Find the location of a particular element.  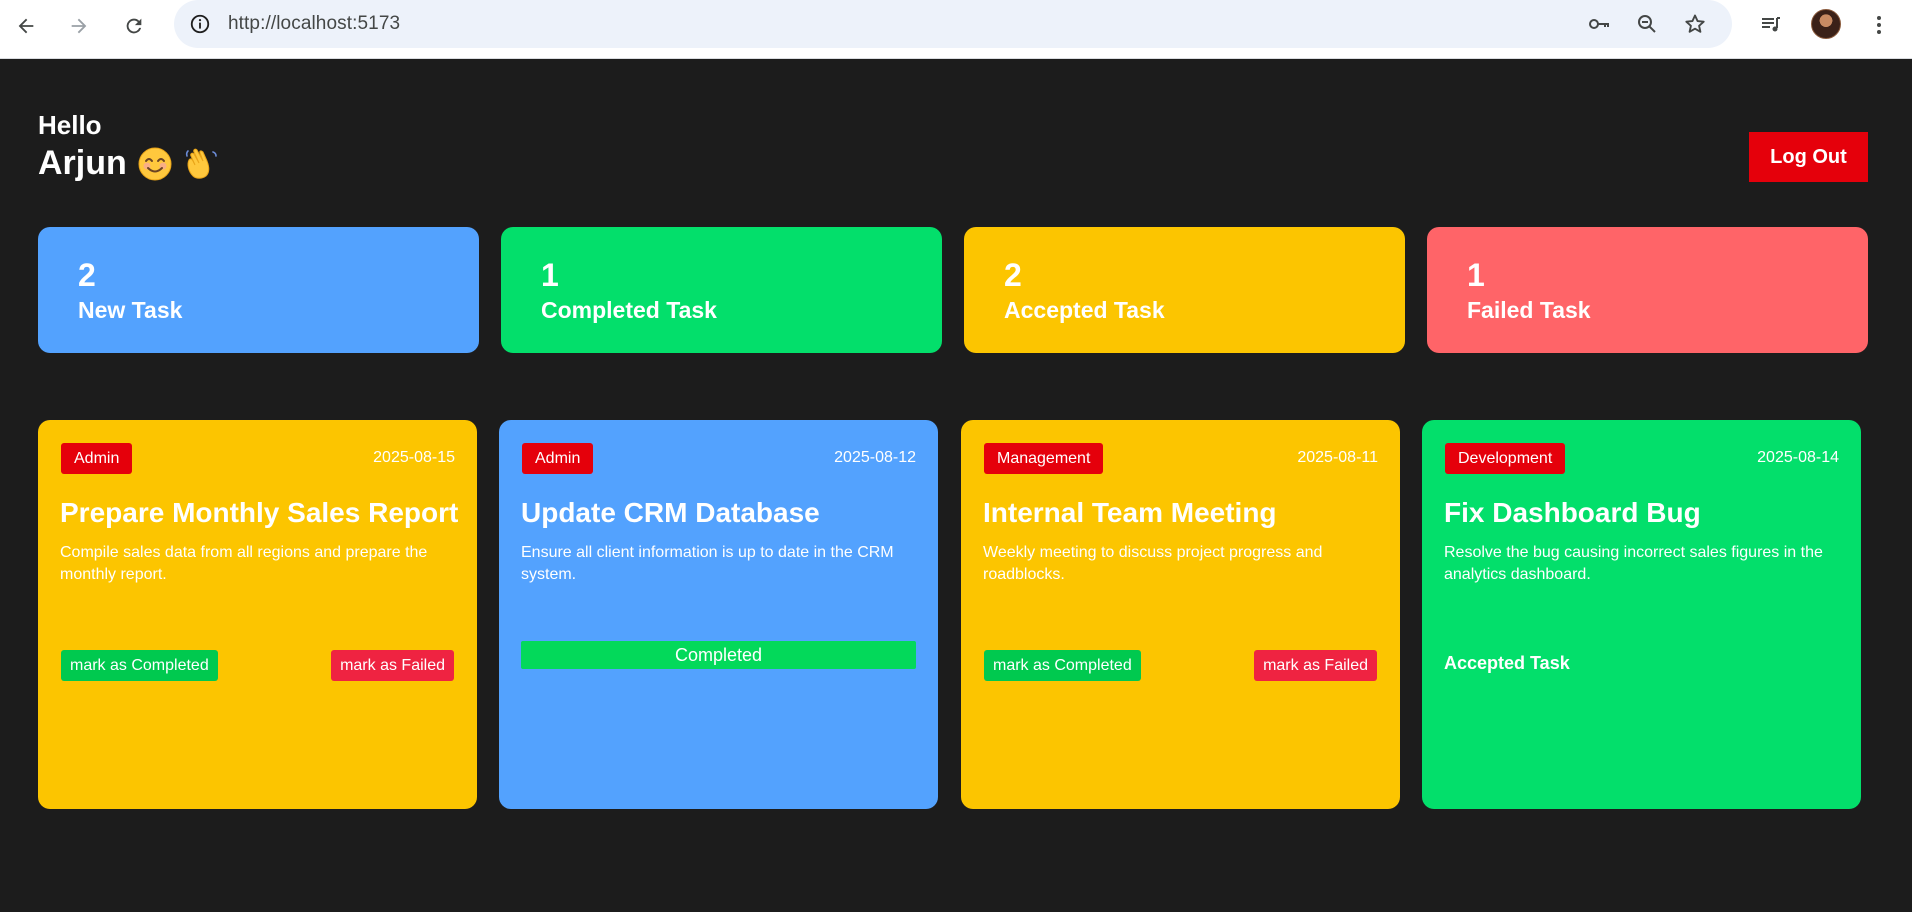

profile-avatar is located at coordinates (1826, 24).